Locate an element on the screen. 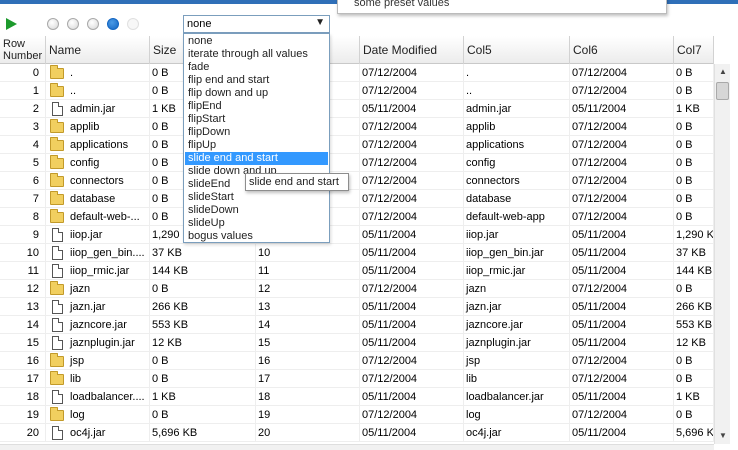  dropdown-option: flipDown is located at coordinates (256, 132).